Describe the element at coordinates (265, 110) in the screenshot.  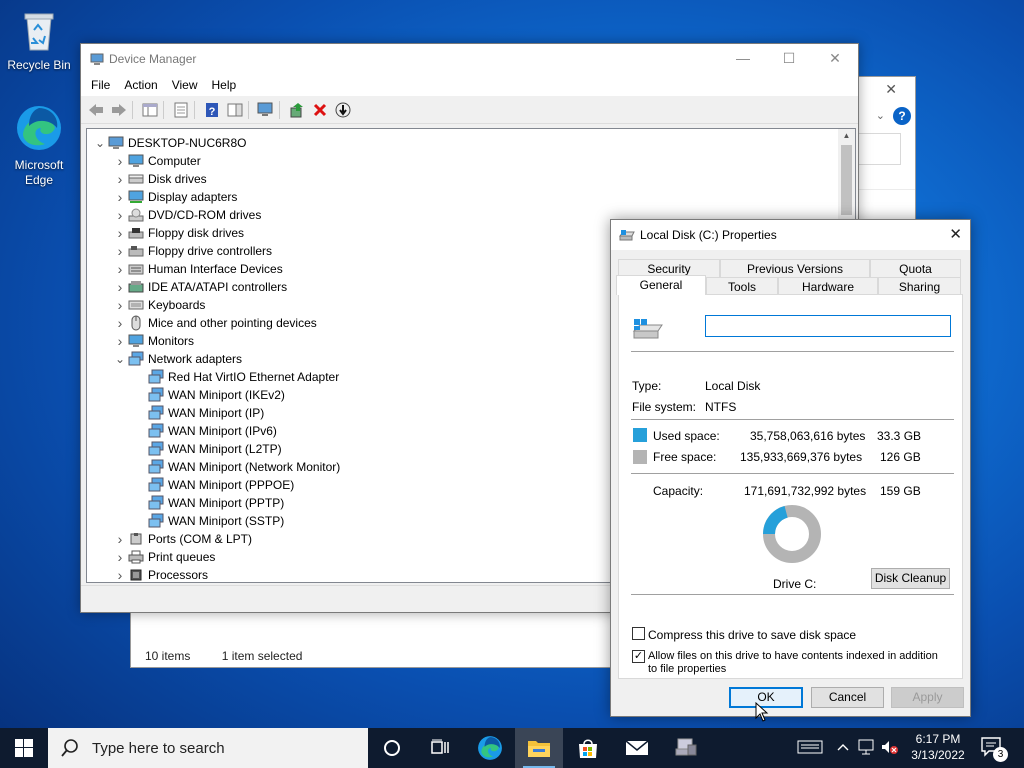
I see `scan-hardware-icon` at that location.